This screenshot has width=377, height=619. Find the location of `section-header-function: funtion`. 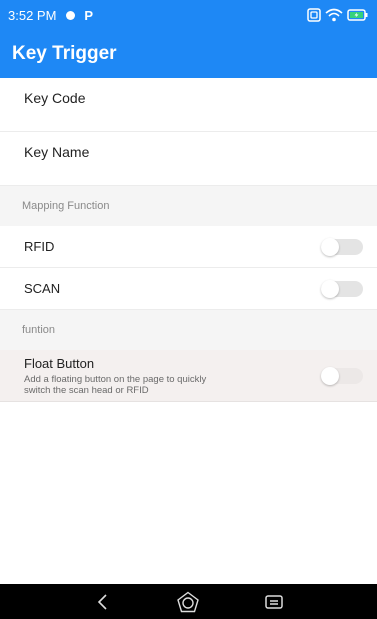

section-header-function: funtion is located at coordinates (188, 330).